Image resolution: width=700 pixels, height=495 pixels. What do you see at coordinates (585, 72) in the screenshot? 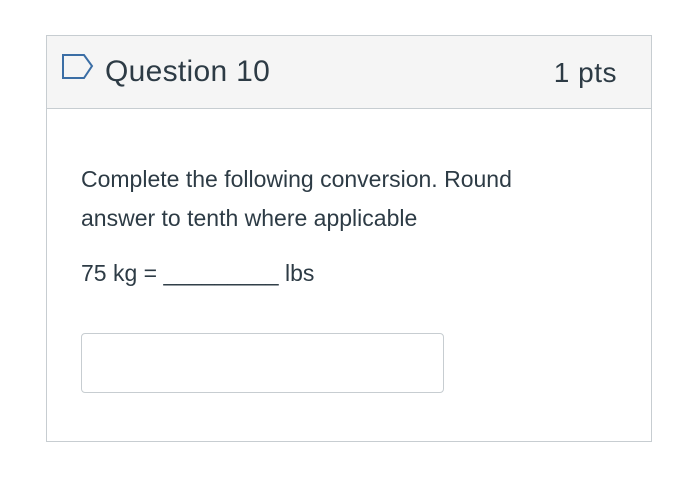
I see `question-points: 1 pts` at bounding box center [585, 72].